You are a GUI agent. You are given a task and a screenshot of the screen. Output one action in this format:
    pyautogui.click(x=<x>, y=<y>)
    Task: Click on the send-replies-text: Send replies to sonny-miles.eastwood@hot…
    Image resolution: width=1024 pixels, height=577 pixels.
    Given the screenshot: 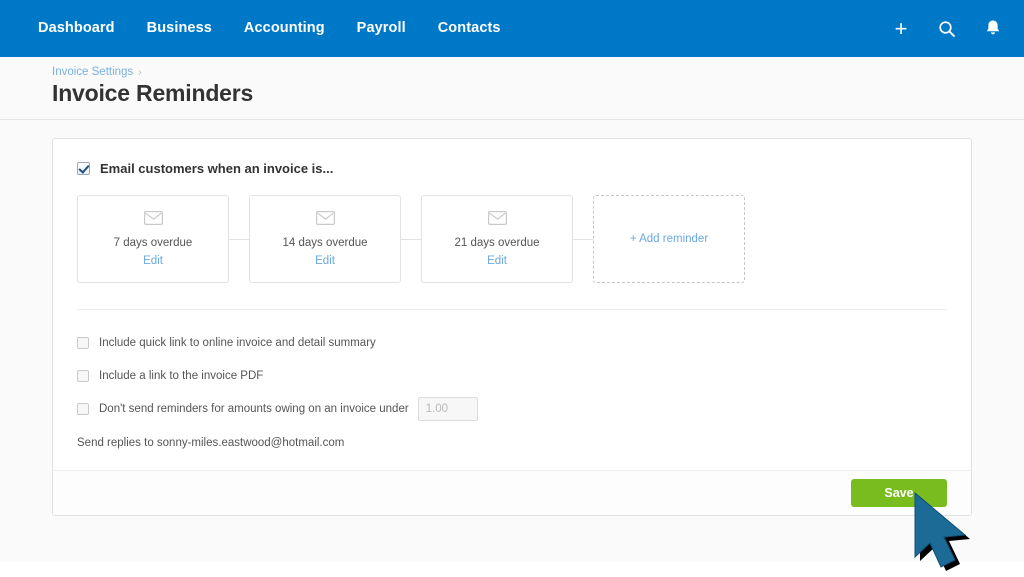 What is the action you would take?
    pyautogui.click(x=211, y=443)
    